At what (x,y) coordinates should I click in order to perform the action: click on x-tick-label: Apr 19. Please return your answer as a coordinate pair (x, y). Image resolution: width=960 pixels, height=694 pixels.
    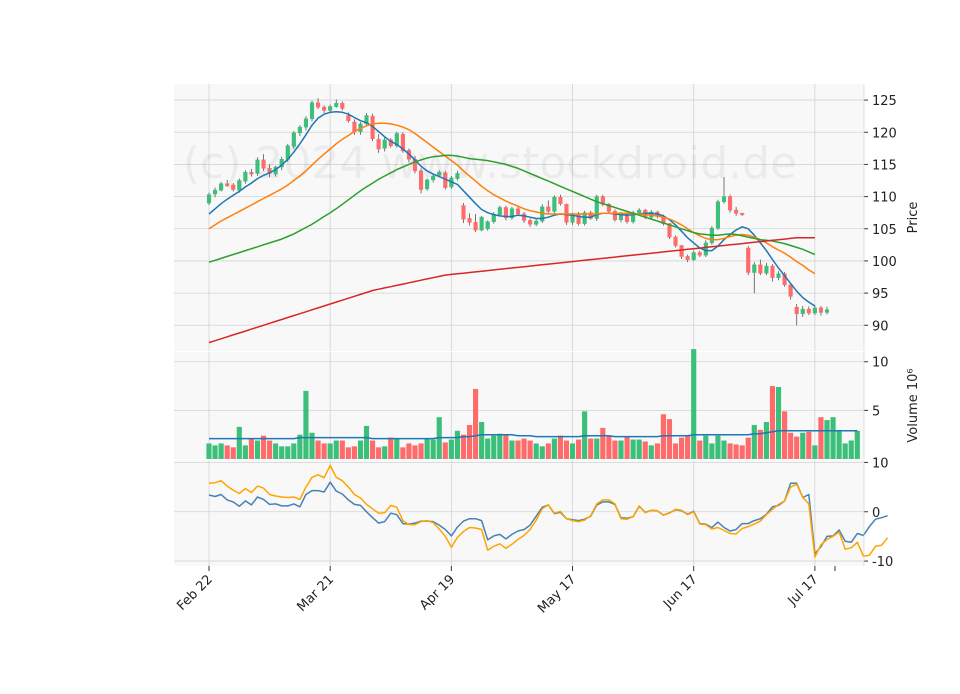
    Looking at the image, I should click on (437, 592).